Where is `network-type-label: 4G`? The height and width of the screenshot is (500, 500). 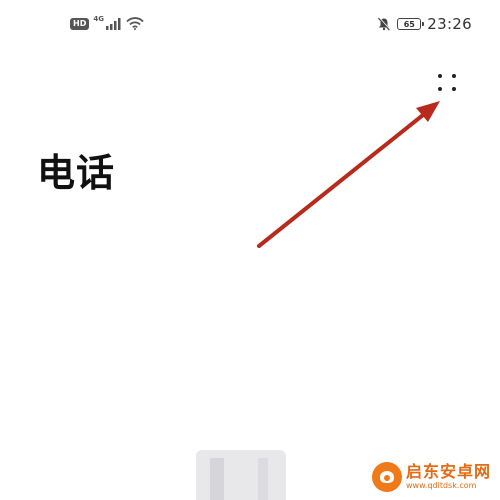 network-type-label: 4G is located at coordinates (98, 18).